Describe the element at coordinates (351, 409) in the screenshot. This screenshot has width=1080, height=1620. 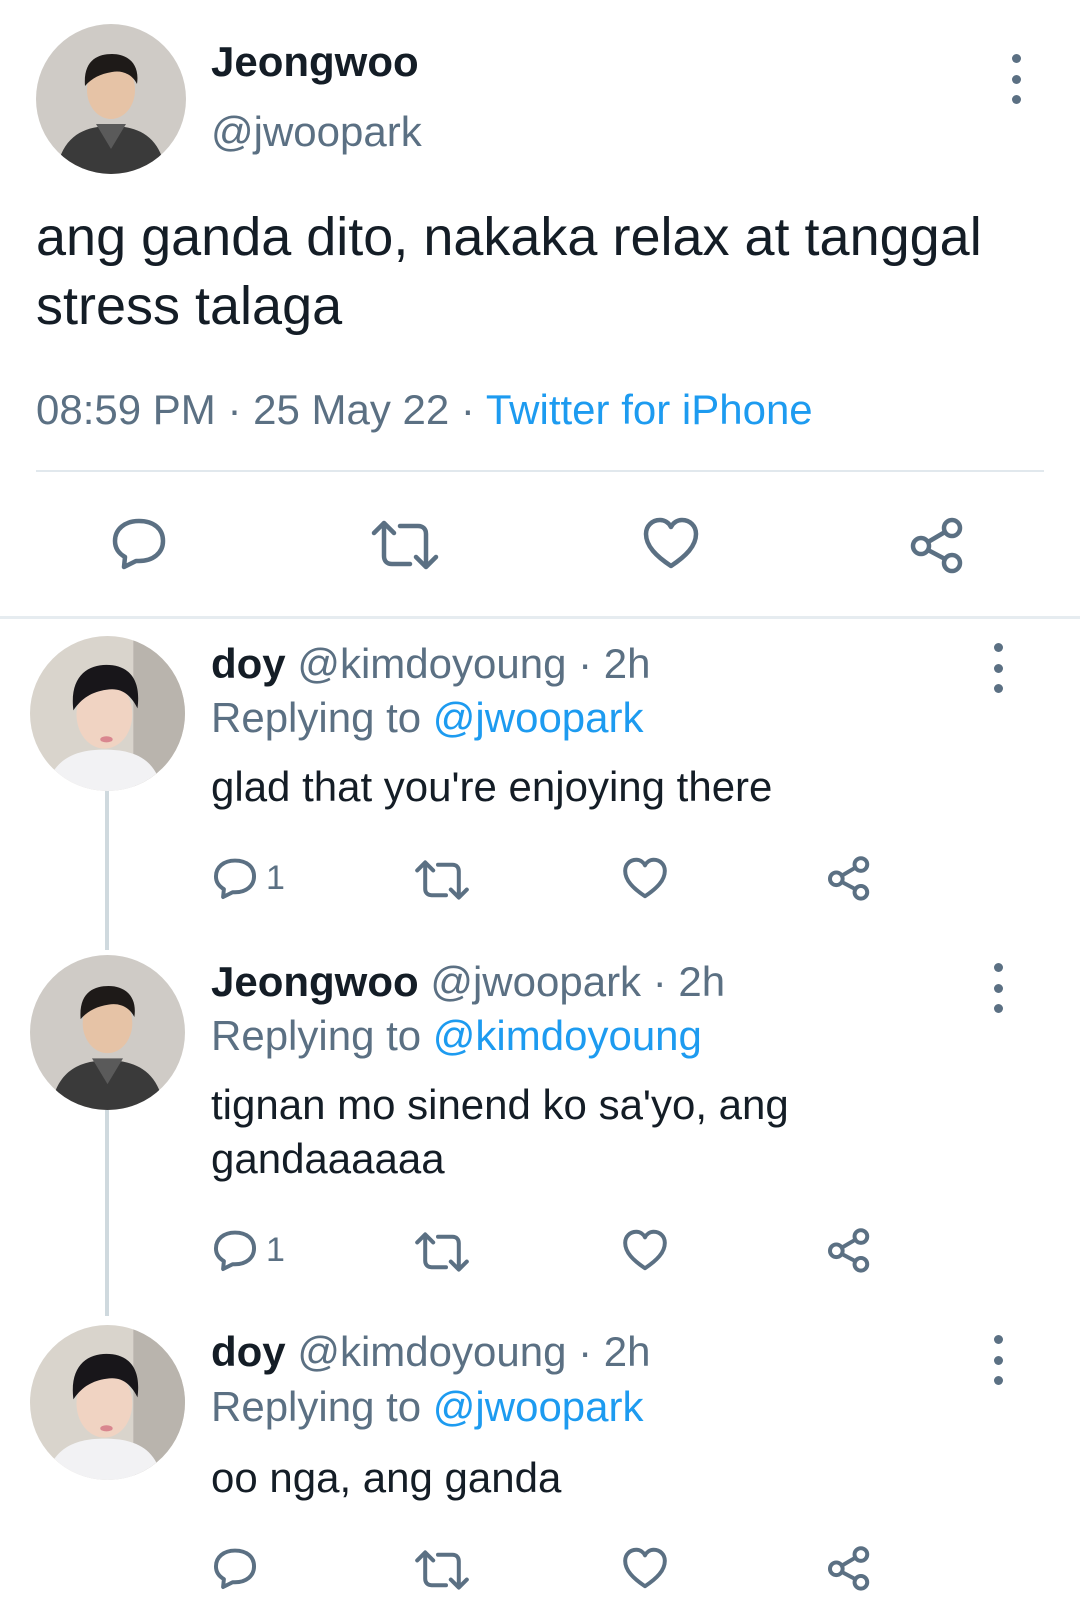
I see `tweet-date: 25 May 22` at that location.